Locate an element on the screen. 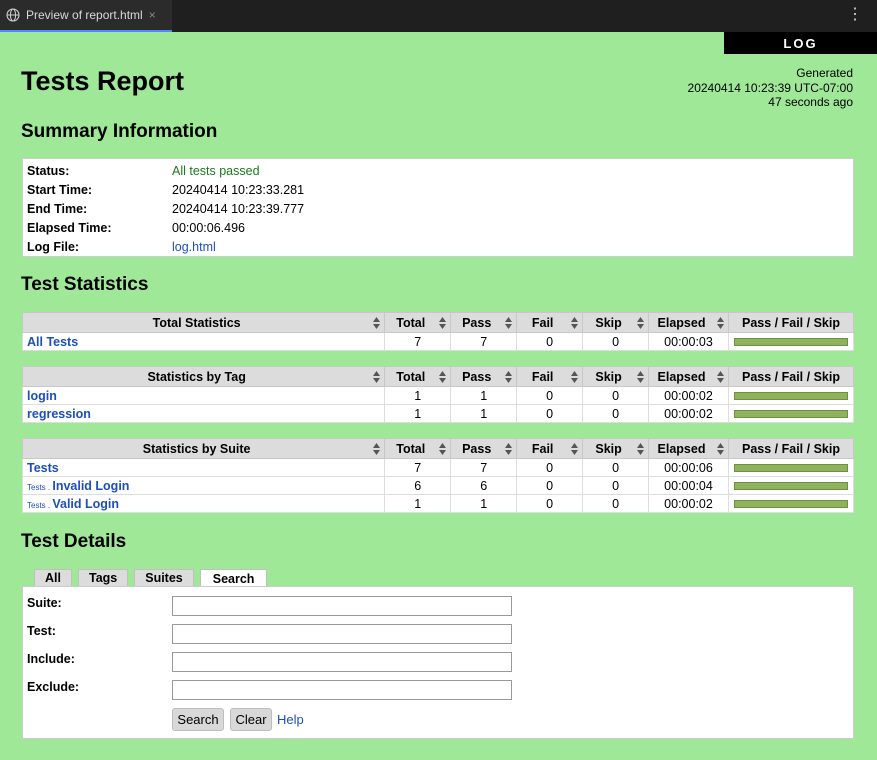 This screenshot has width=877, height=760. stat-name-cell: Tests is located at coordinates (203, 467).